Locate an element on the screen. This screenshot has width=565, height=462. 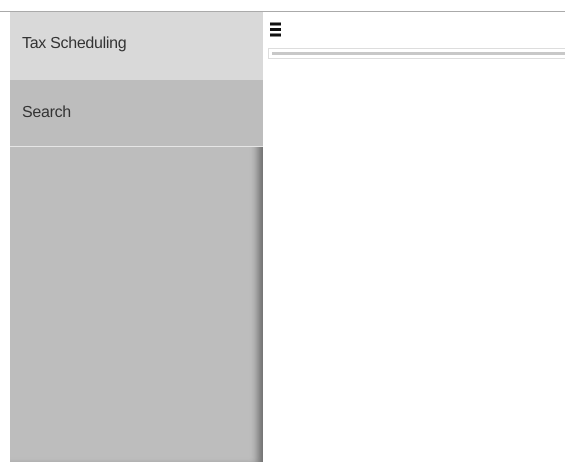
input-field is located at coordinates (416, 53).